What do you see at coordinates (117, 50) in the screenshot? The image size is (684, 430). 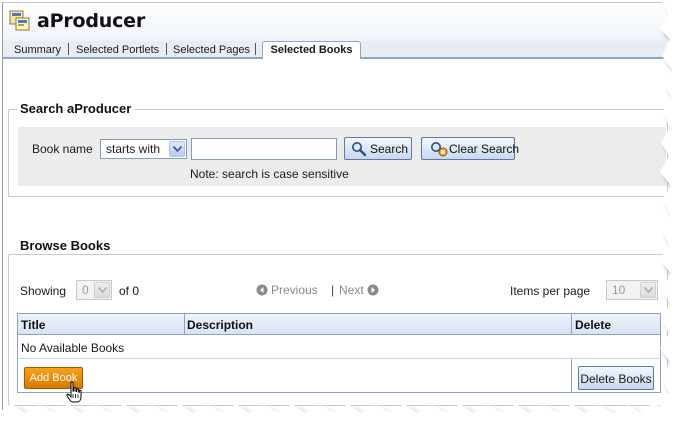 I see `tab-selected-portlets: Selected Portlets` at bounding box center [117, 50].